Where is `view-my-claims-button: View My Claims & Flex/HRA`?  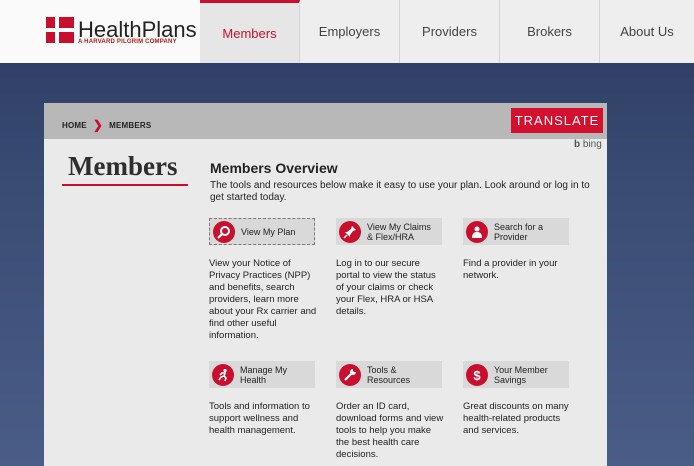 view-my-claims-button: View My Claims & Flex/HRA is located at coordinates (389, 231).